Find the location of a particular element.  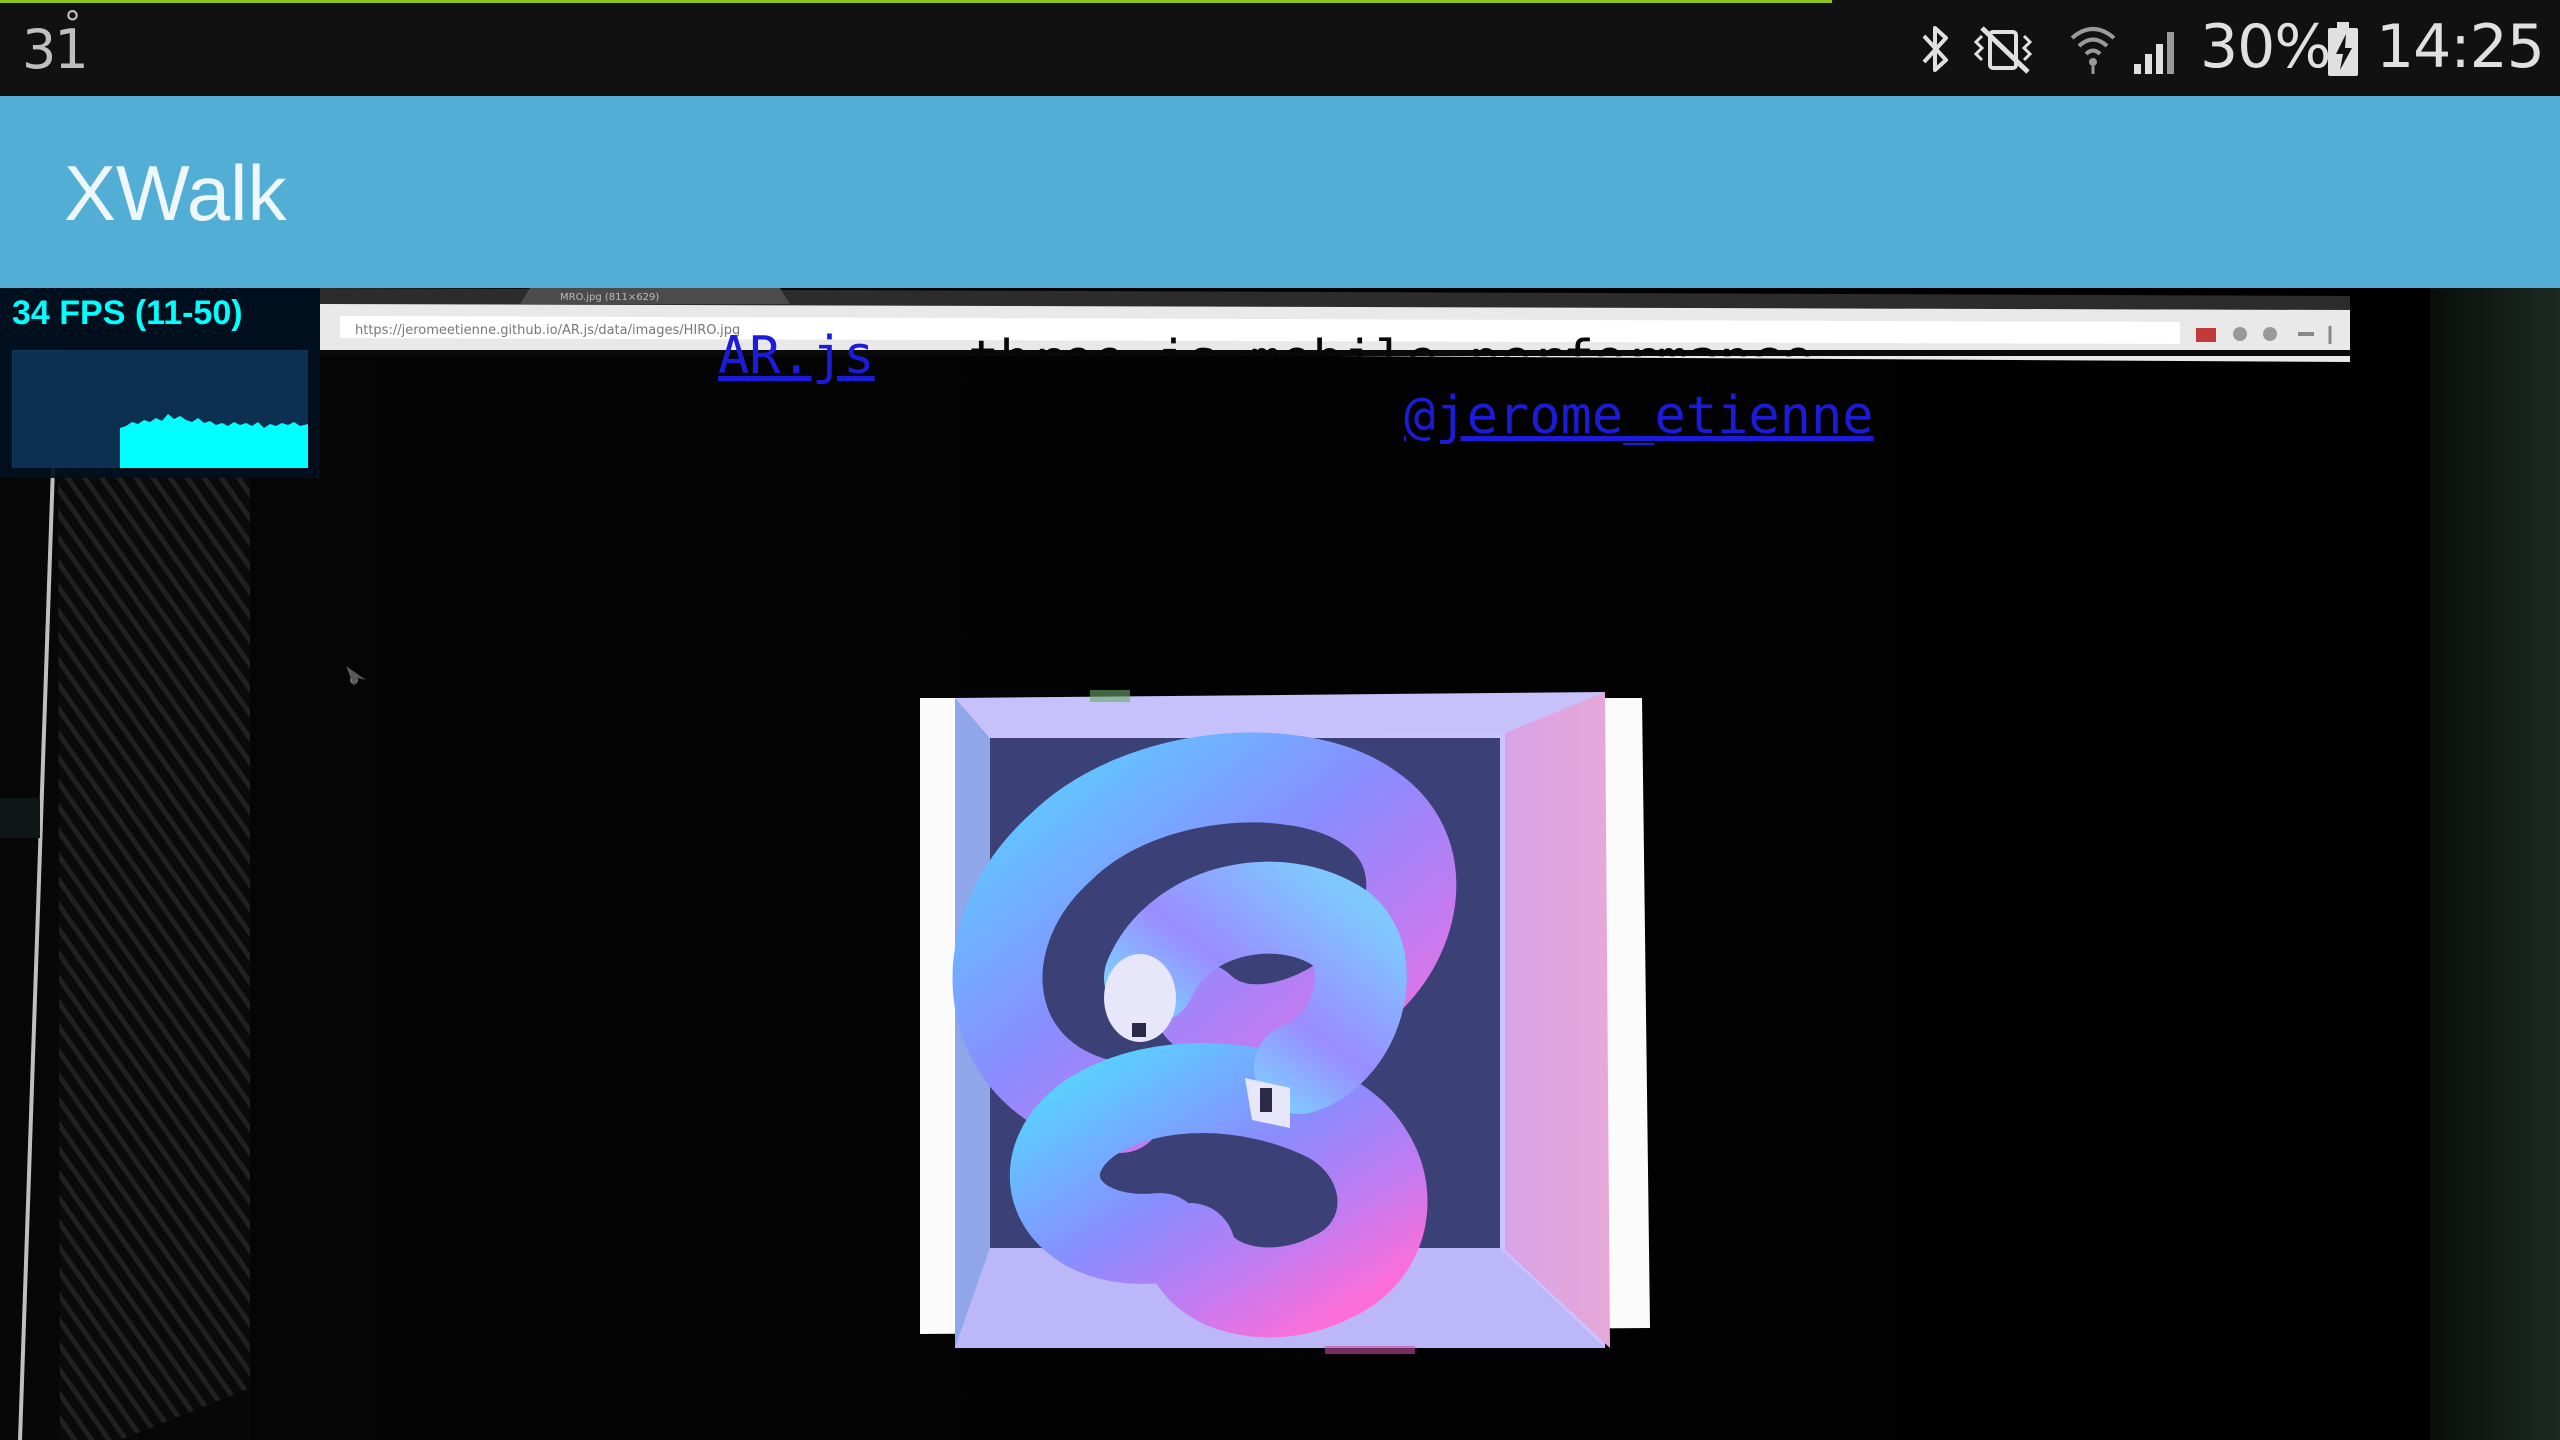

fps-counter-text: 34 FPS (11-50) is located at coordinates (127, 313).